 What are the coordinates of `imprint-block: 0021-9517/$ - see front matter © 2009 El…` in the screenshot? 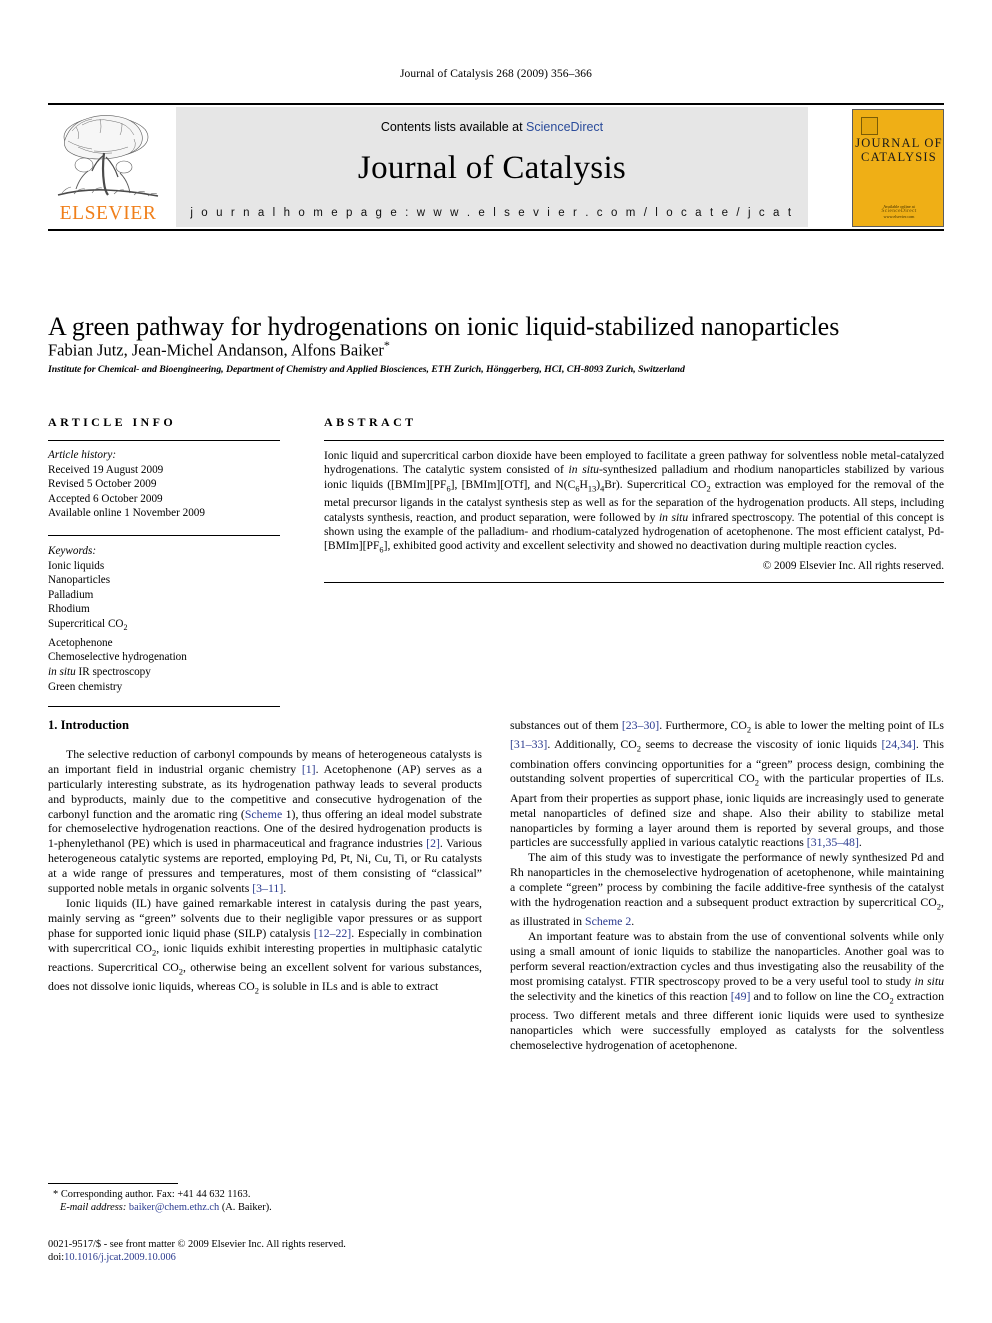 It's located at (268, 1251).